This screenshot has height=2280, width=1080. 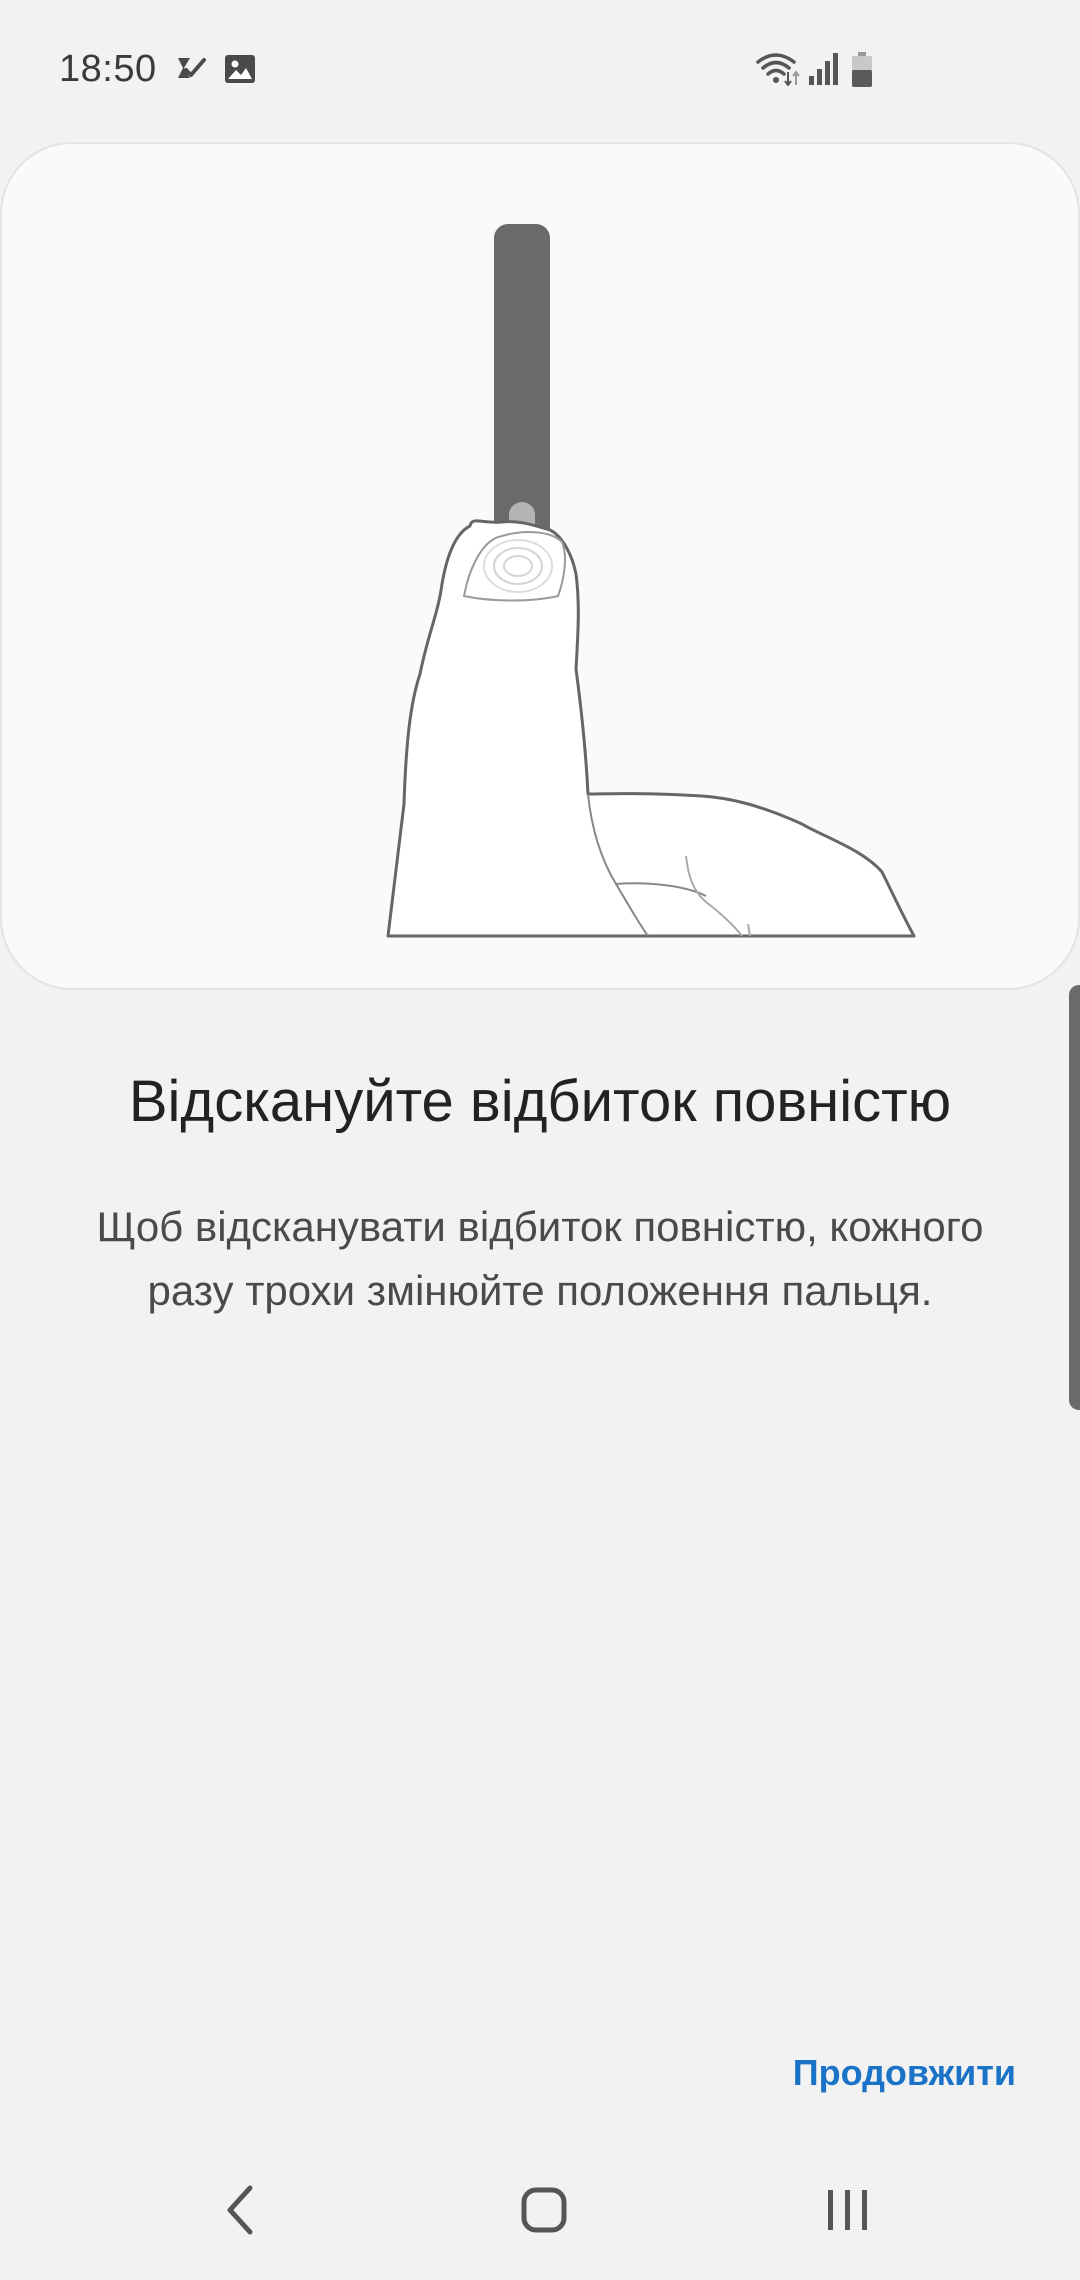 I want to click on home-icon, so click(x=544, y=2210).